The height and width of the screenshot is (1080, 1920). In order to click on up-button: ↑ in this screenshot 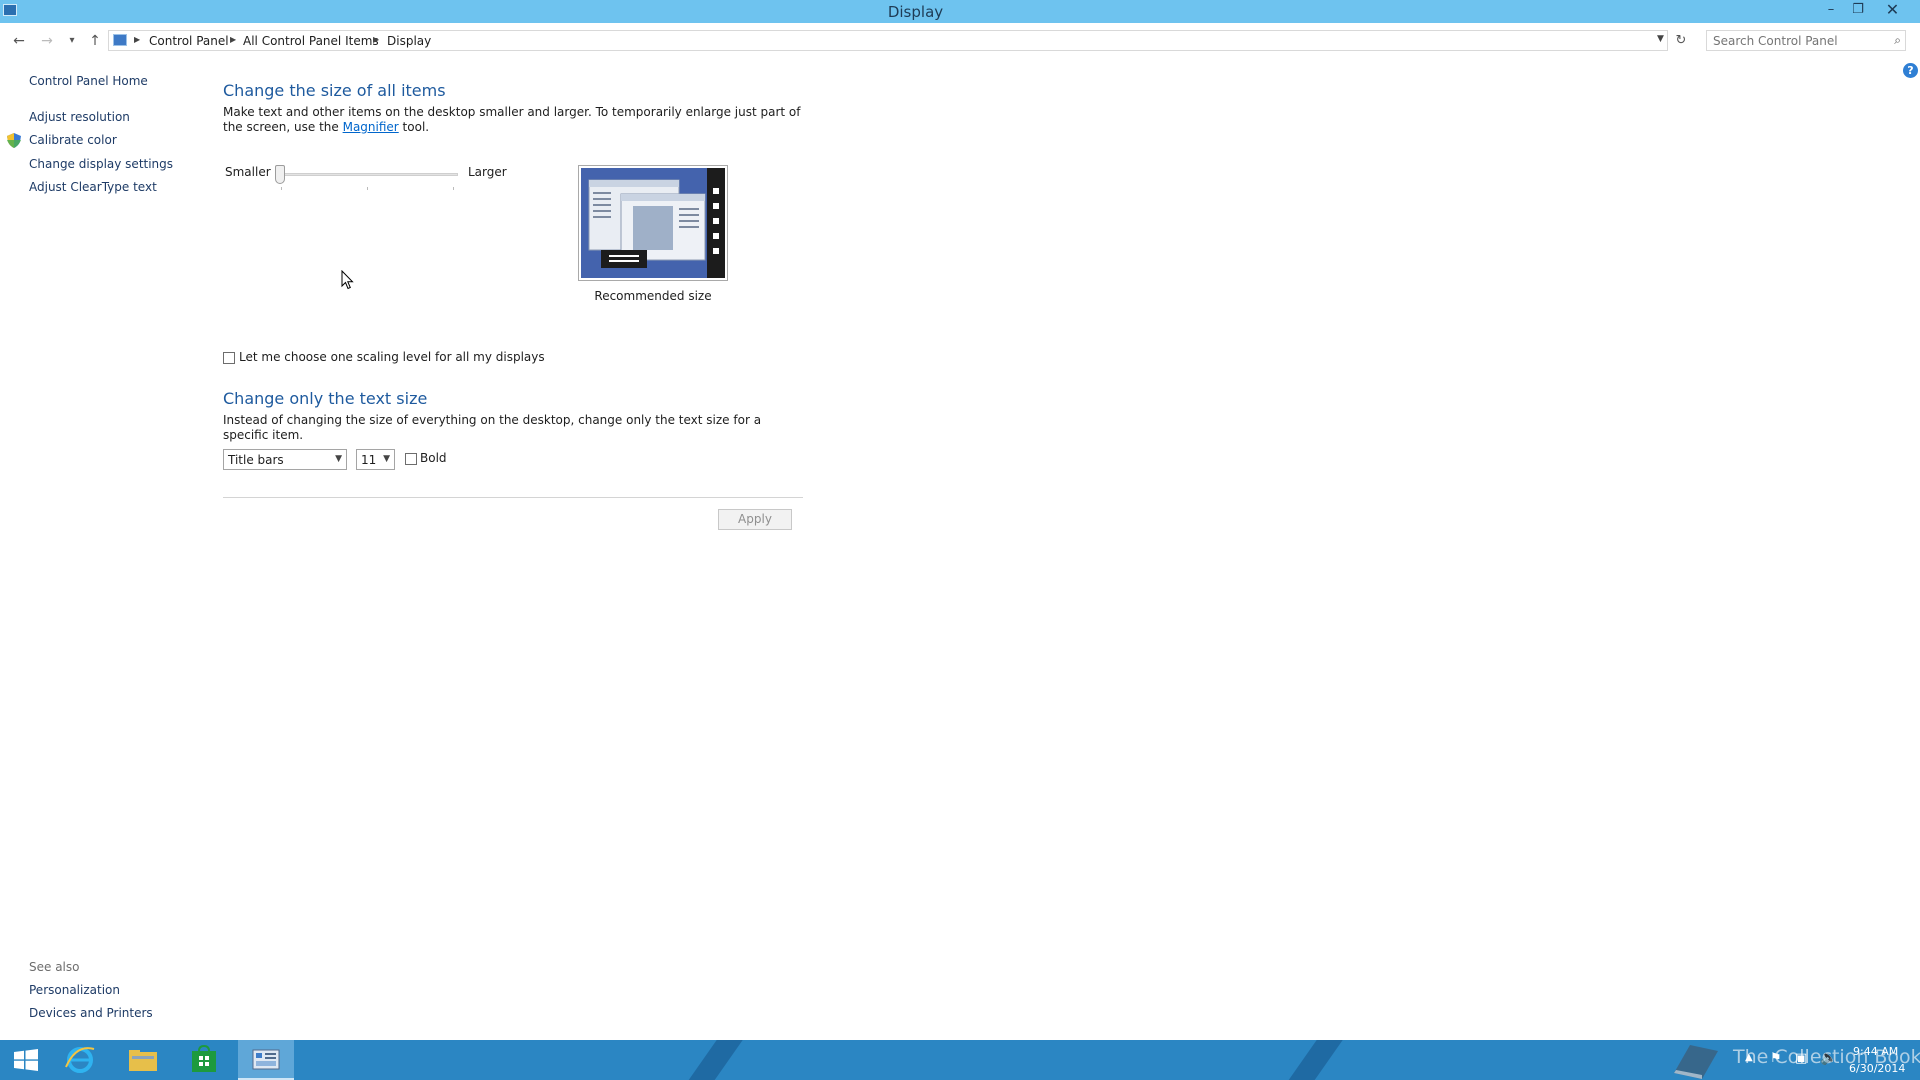, I will do `click(95, 41)`.